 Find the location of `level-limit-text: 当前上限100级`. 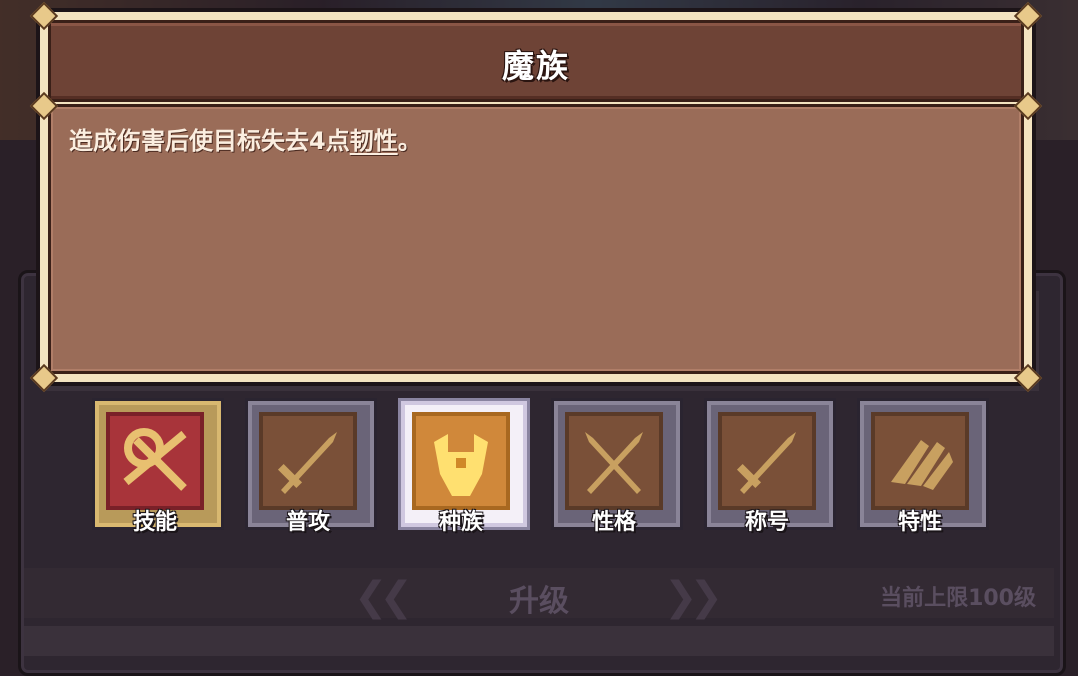

level-limit-text: 当前上限100级 is located at coordinates (958, 598).